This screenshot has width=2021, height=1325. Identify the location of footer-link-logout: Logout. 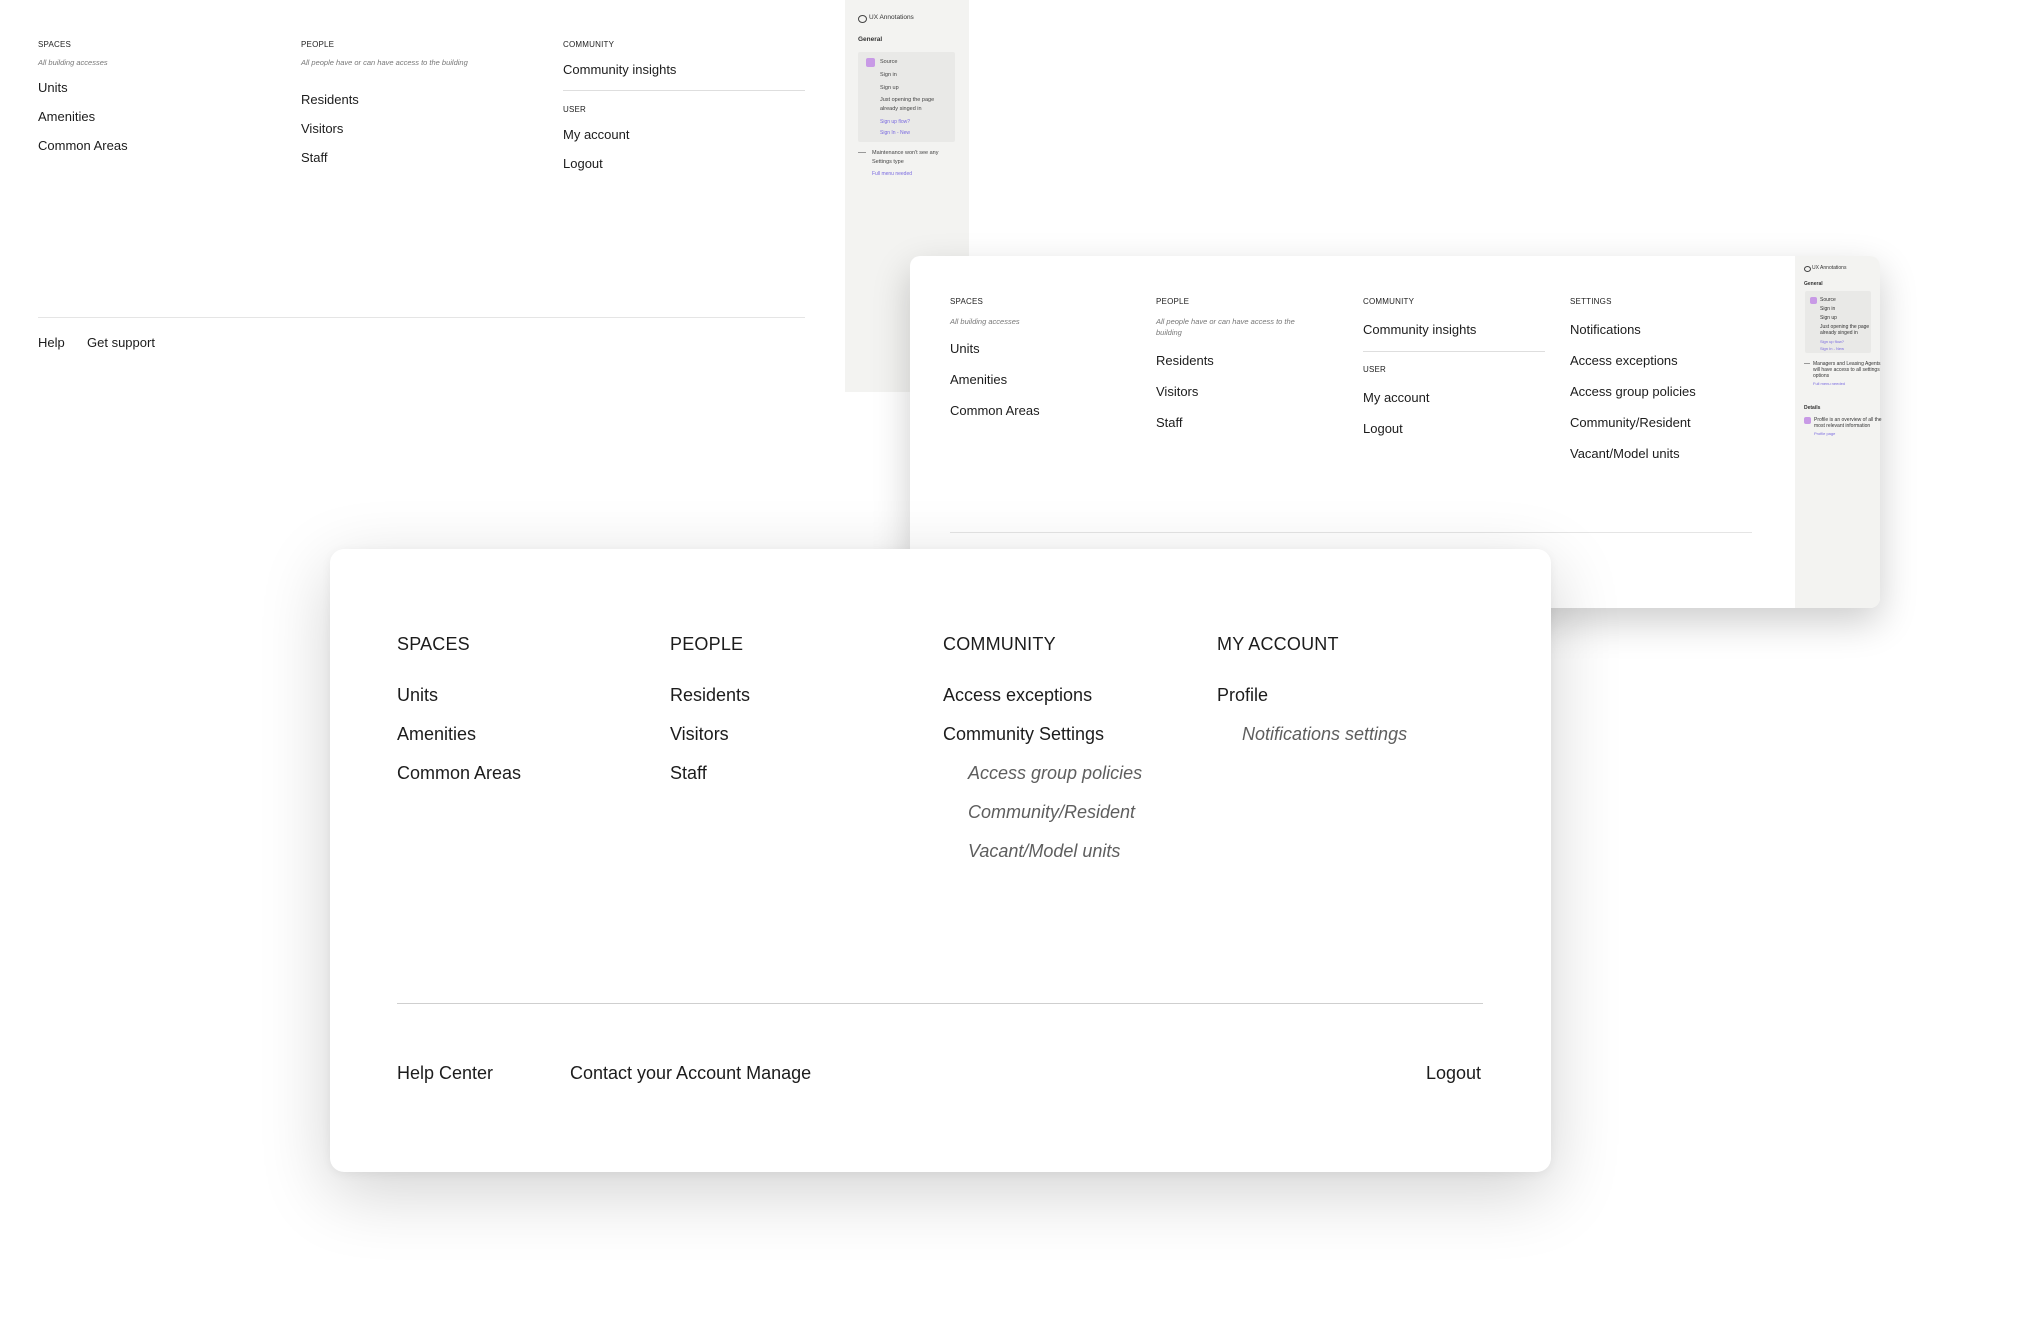
(1453, 1073).